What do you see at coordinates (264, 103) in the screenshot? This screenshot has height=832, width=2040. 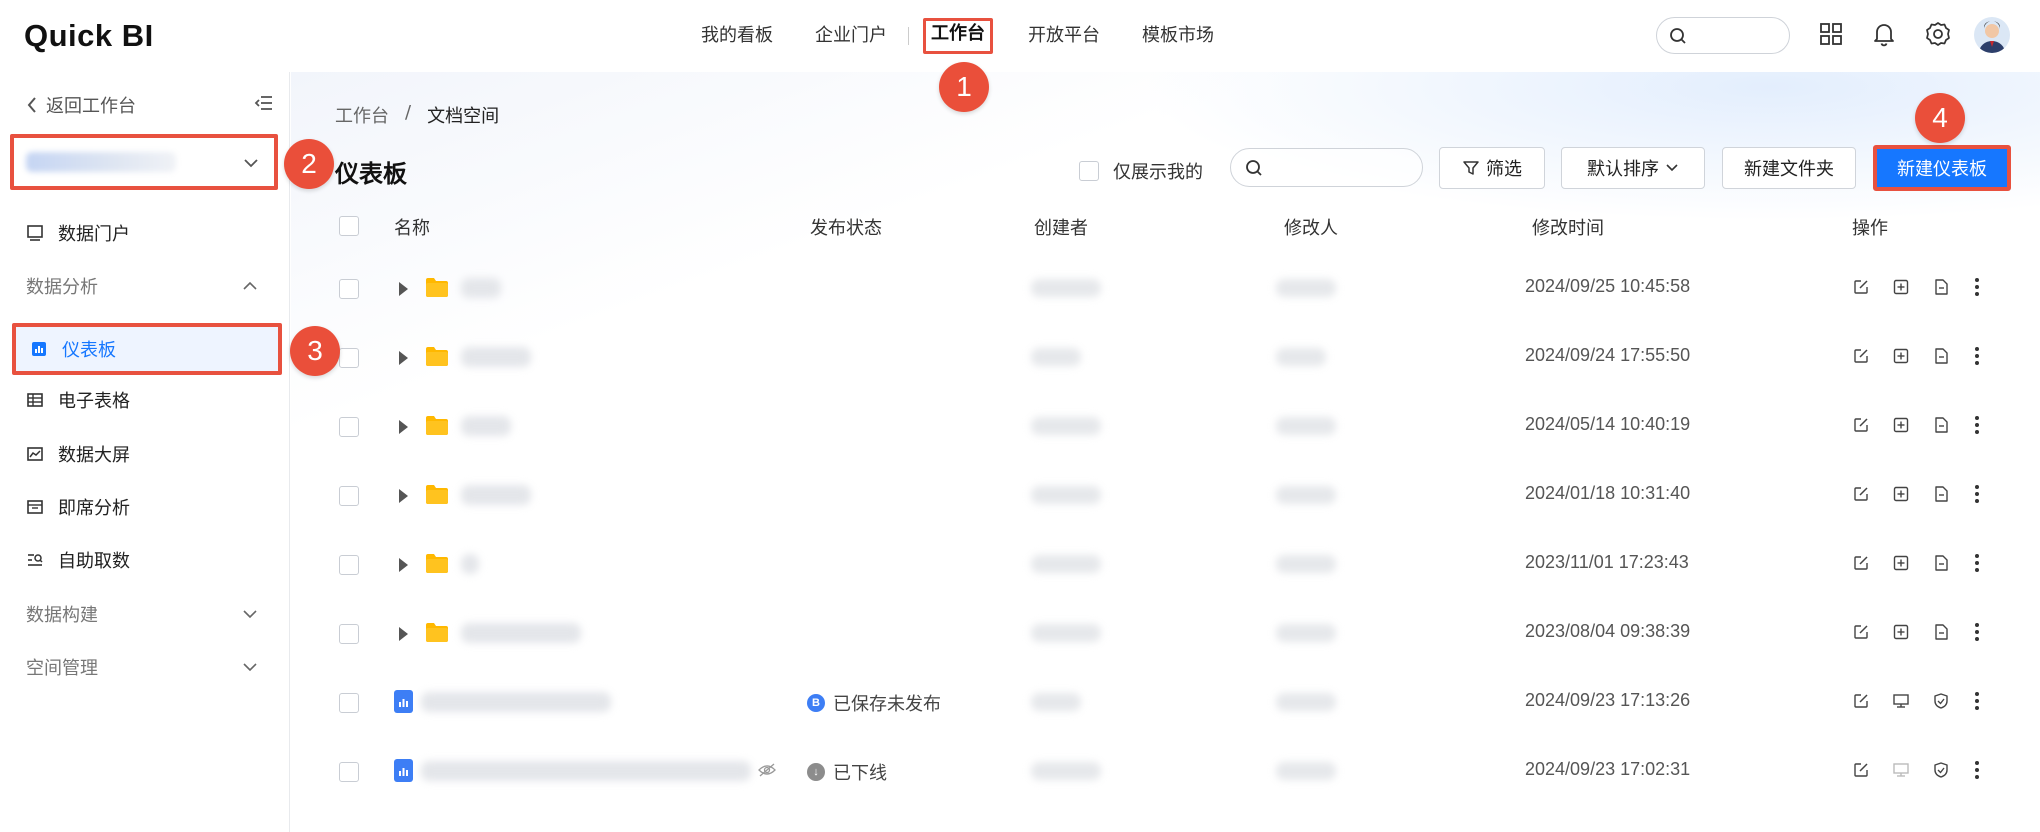 I see `collapse-sidebar-icon` at bounding box center [264, 103].